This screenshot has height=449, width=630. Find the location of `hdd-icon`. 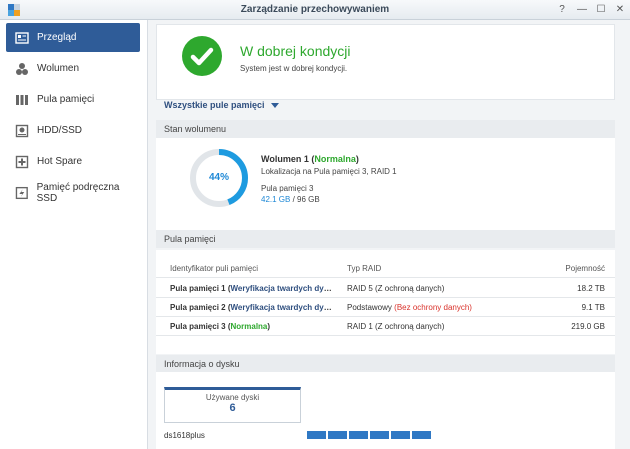

hdd-icon is located at coordinates (22, 130).